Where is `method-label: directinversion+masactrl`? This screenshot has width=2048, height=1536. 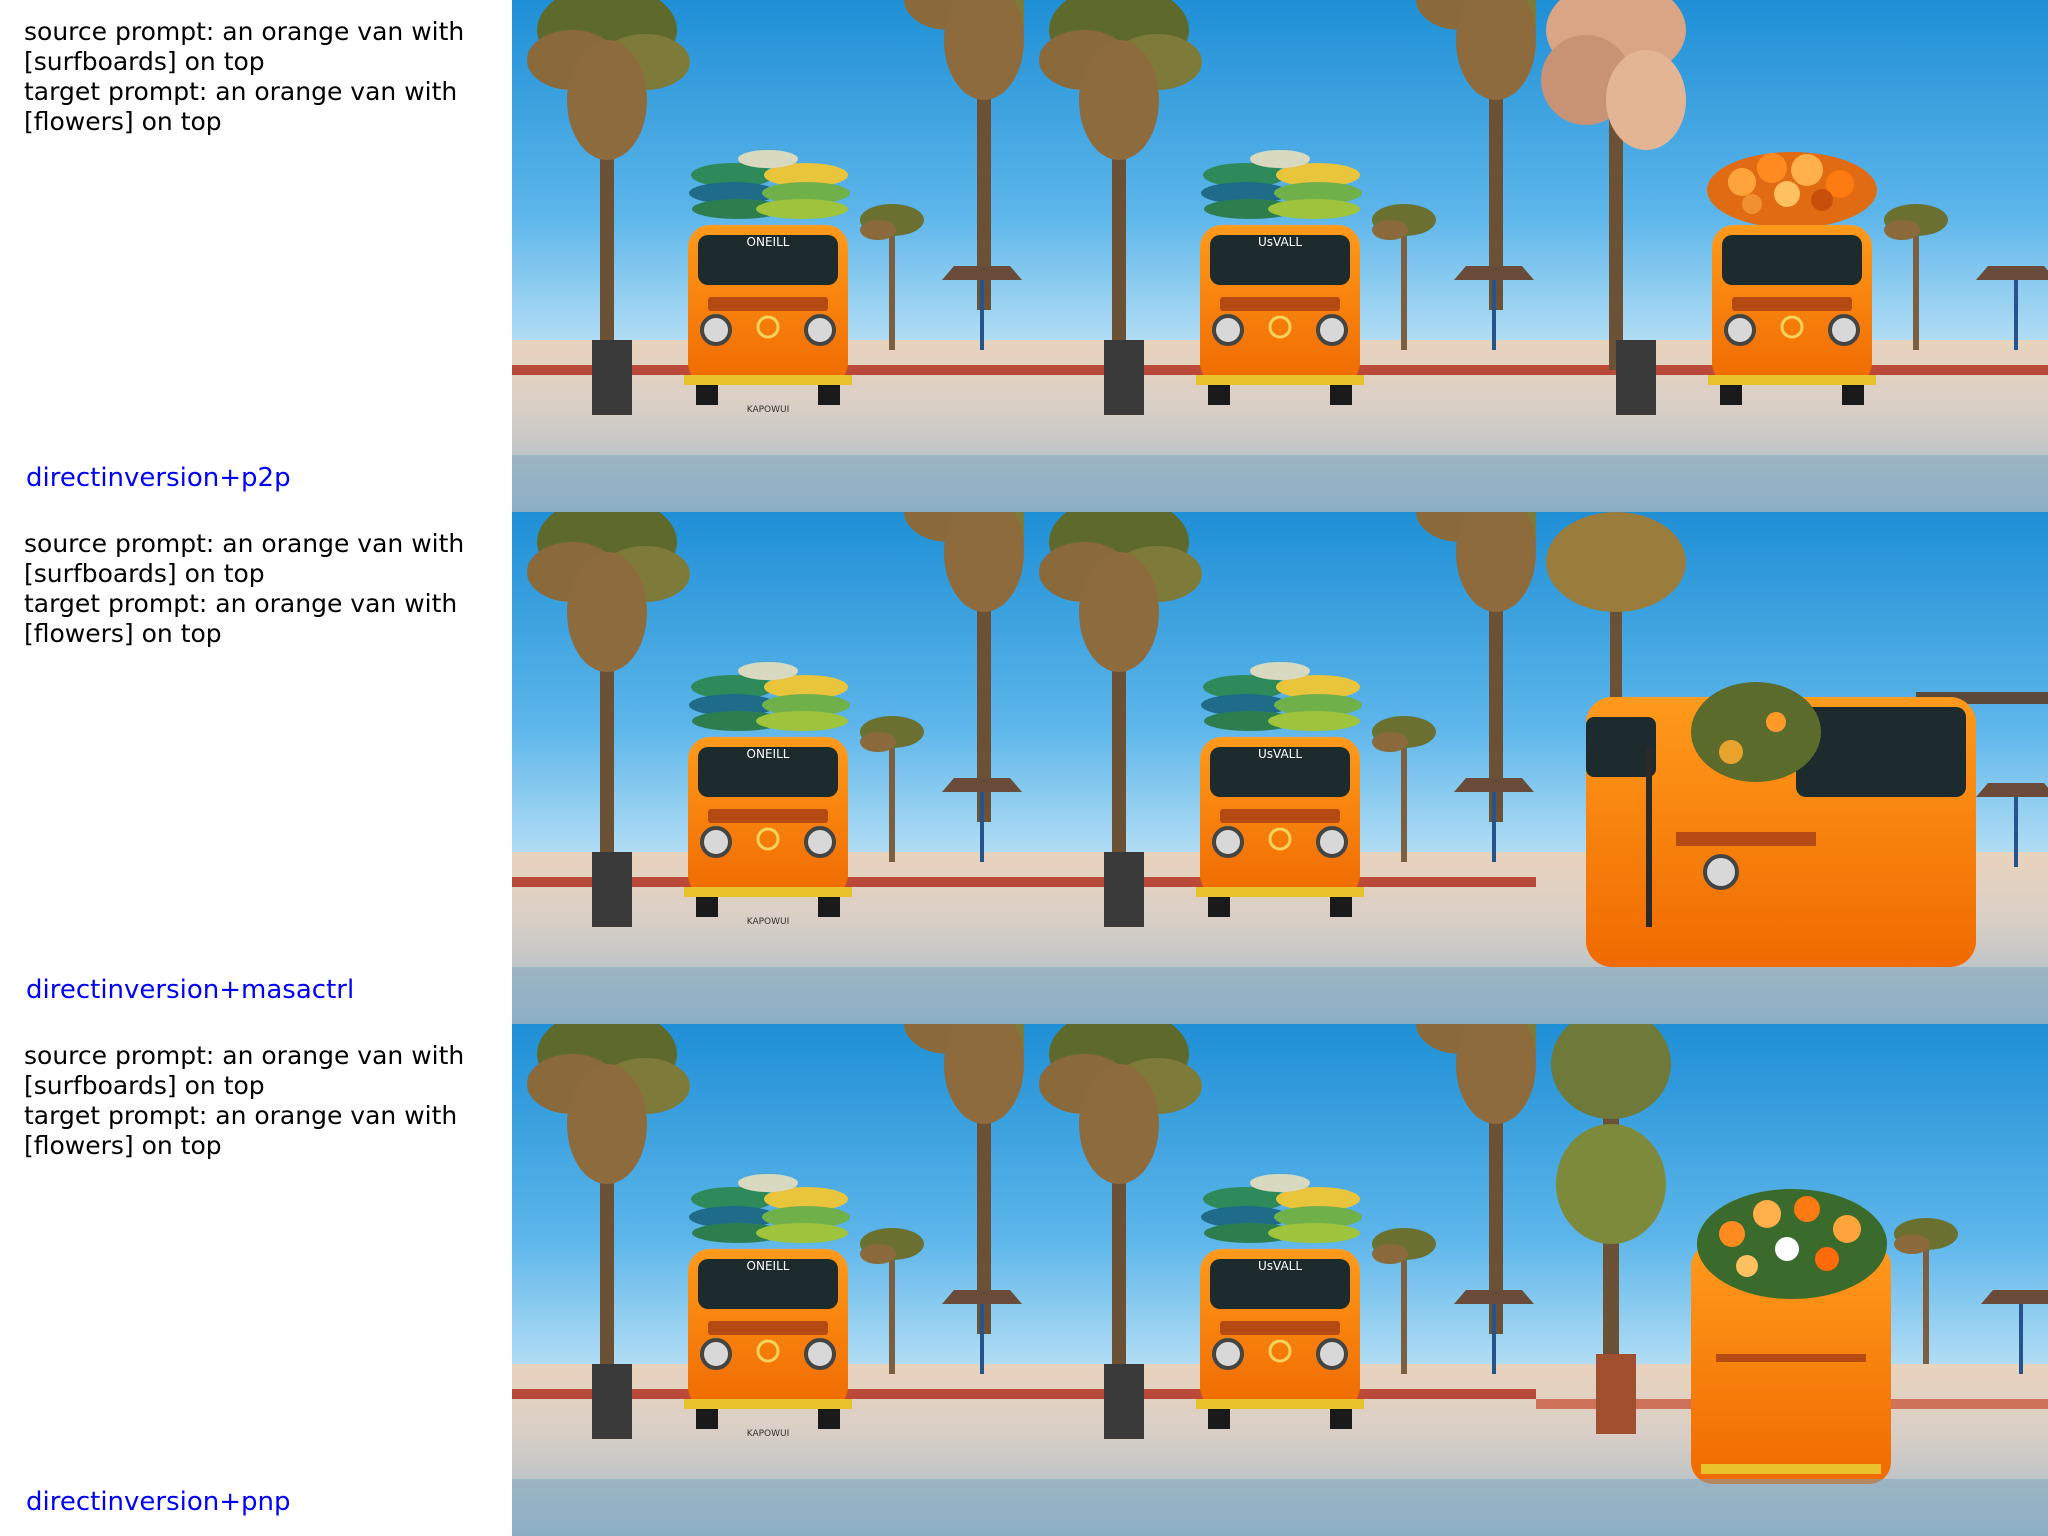 method-label: directinversion+masactrl is located at coordinates (190, 990).